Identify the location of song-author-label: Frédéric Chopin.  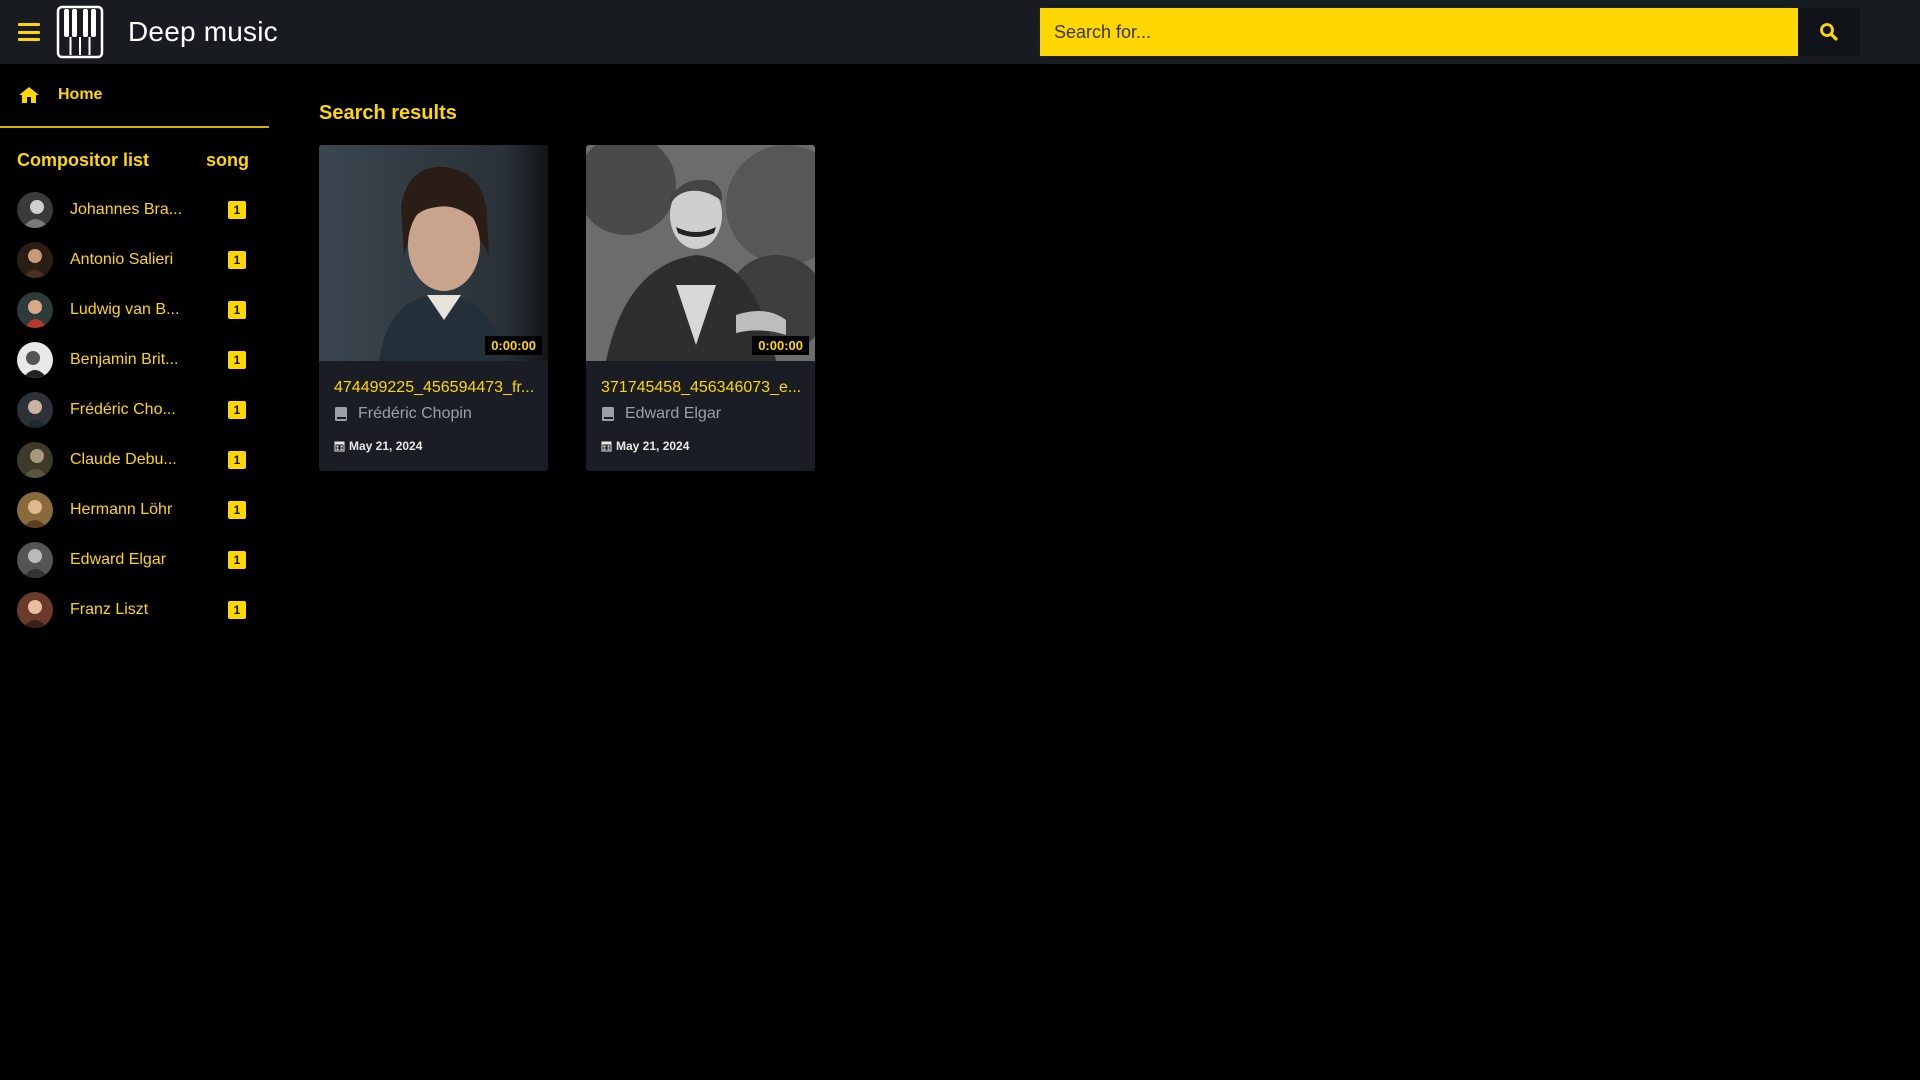
(415, 413).